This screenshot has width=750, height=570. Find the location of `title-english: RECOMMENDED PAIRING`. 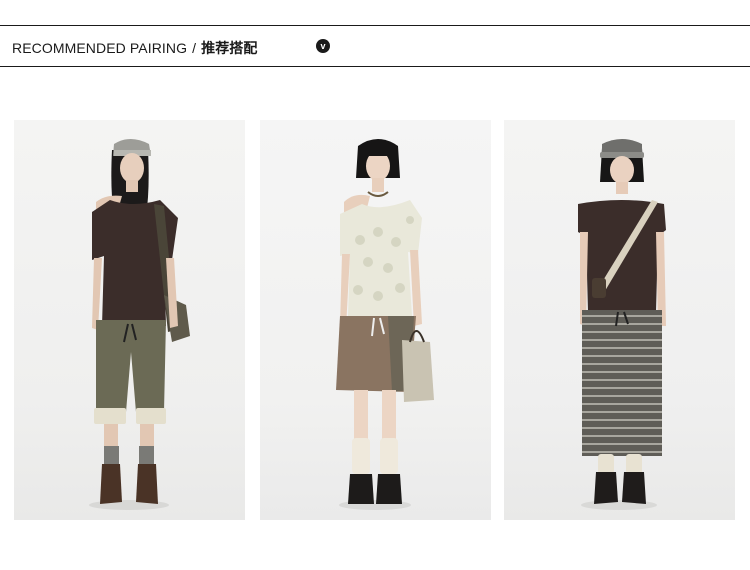

title-english: RECOMMENDED PAIRING is located at coordinates (100, 48).